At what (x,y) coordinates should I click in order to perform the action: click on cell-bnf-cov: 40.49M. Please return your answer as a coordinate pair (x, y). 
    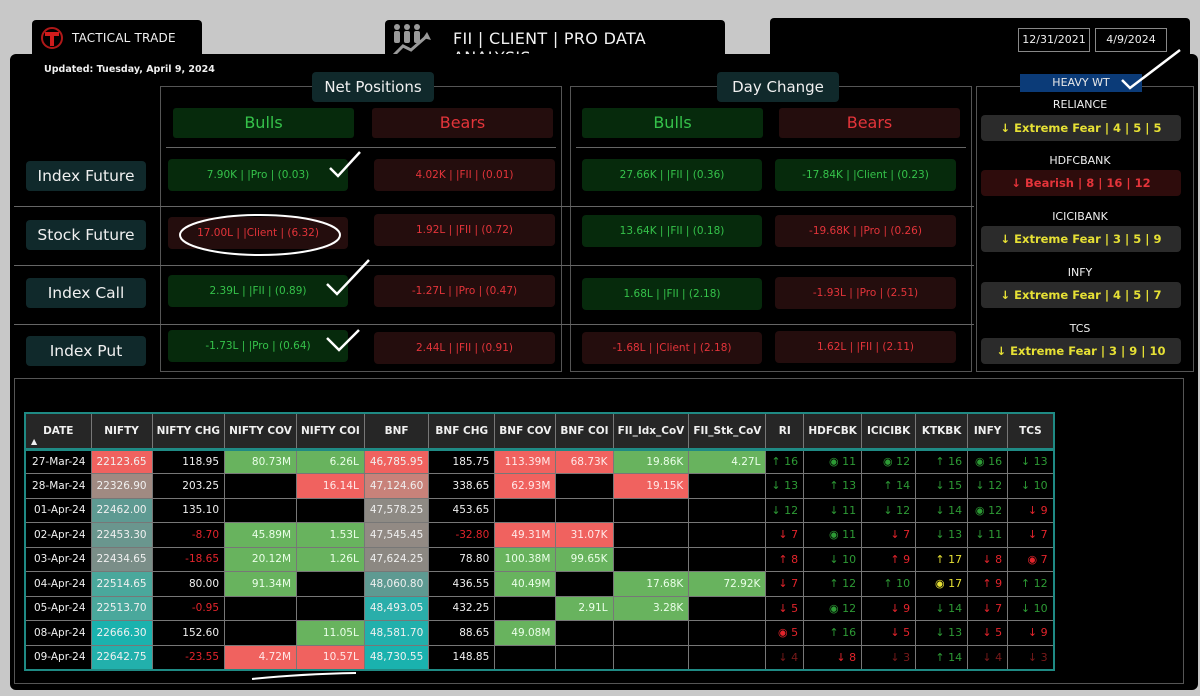
    Looking at the image, I should click on (525, 584).